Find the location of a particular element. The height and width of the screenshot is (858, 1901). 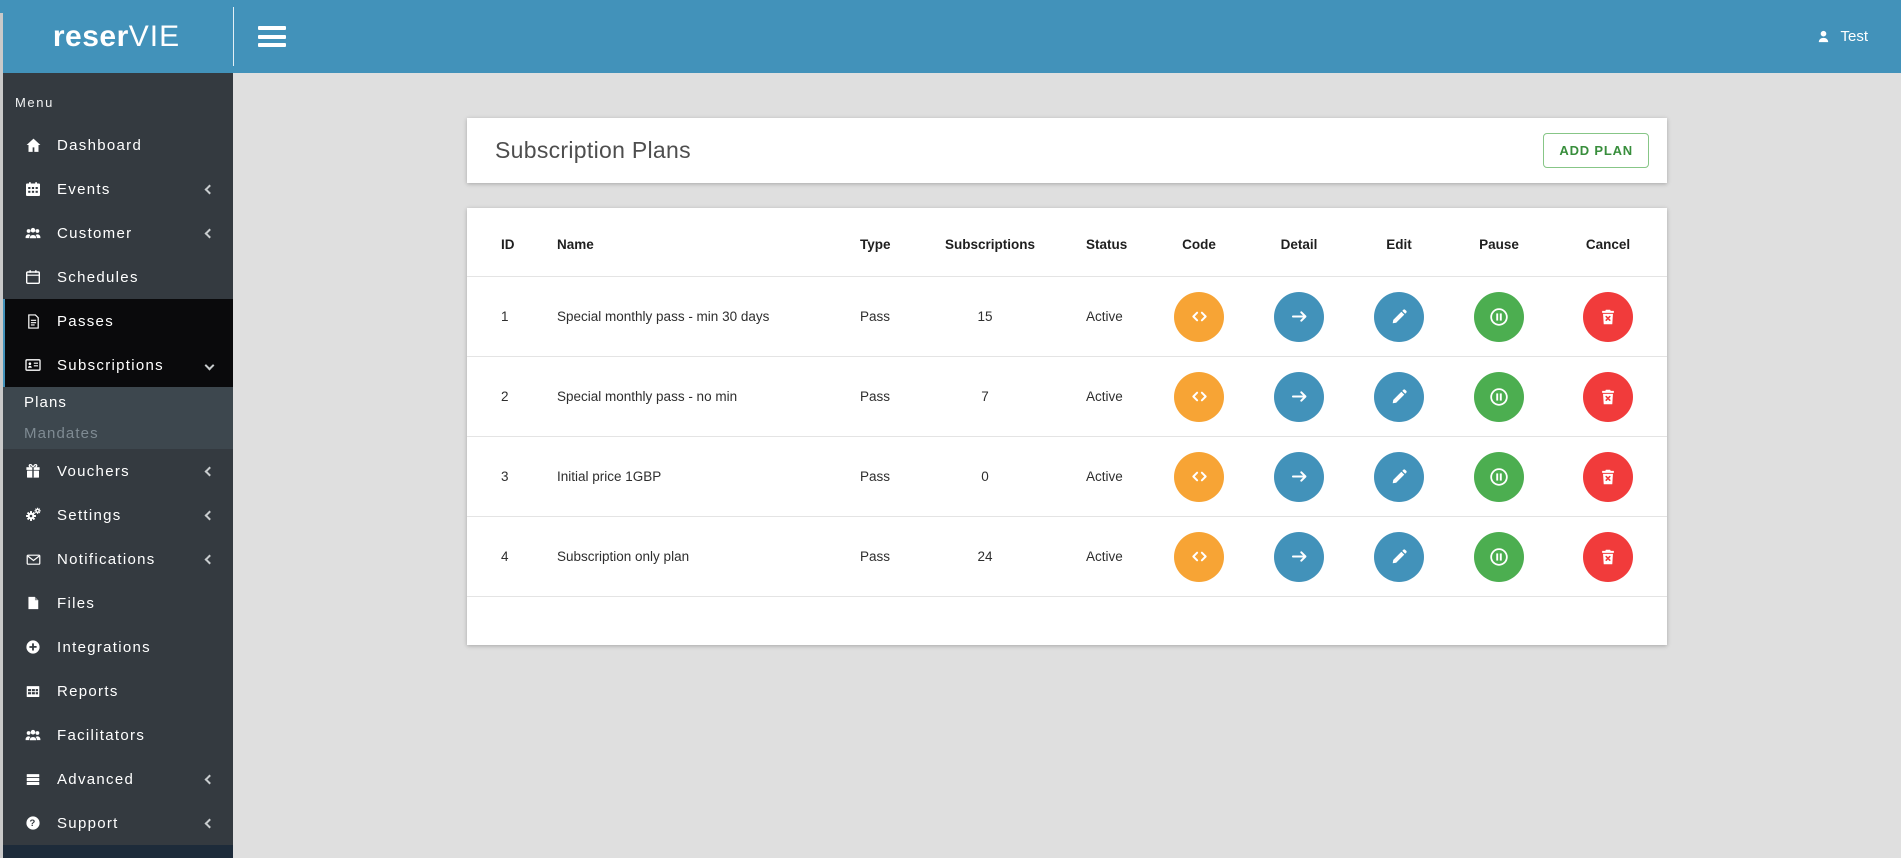

sidebar-item-subscriptions: Subscriptions is located at coordinates (119, 365).